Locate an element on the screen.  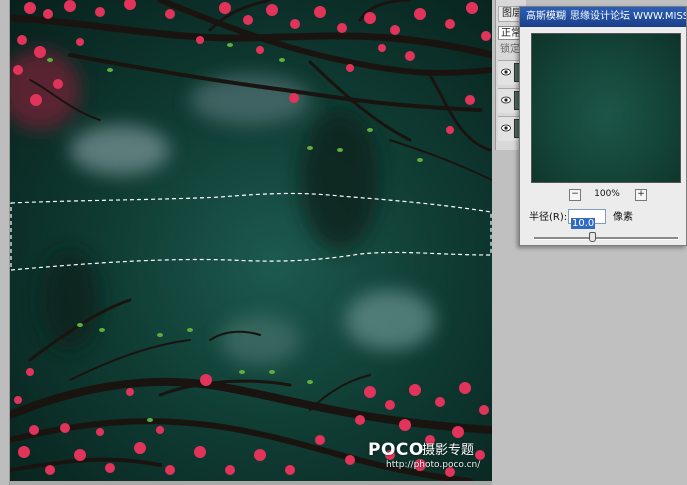
title-watermark: 思缘设计论坛 WWW.MISSYUAN.COM is located at coordinates (628, 16).